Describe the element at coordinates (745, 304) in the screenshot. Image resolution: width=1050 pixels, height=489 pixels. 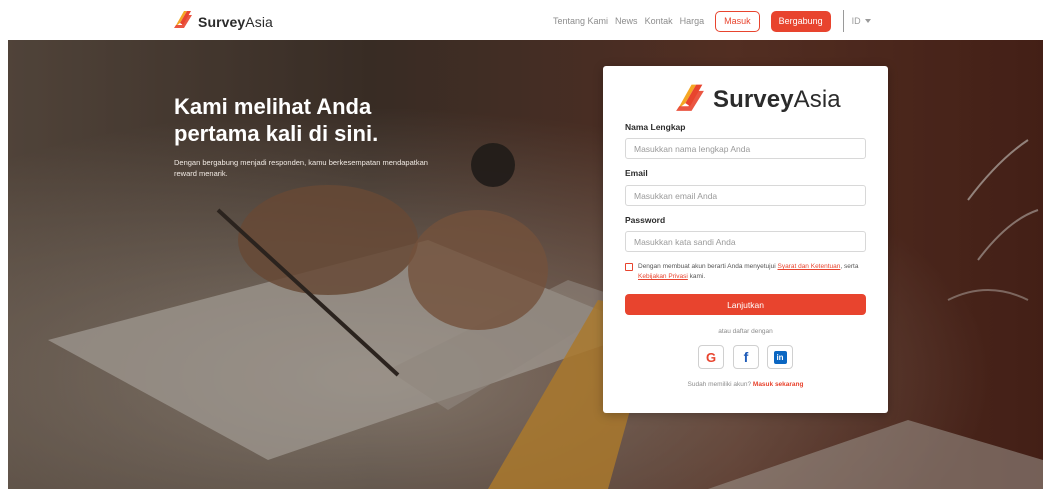
I see `continue-button: Lanjutkan` at that location.